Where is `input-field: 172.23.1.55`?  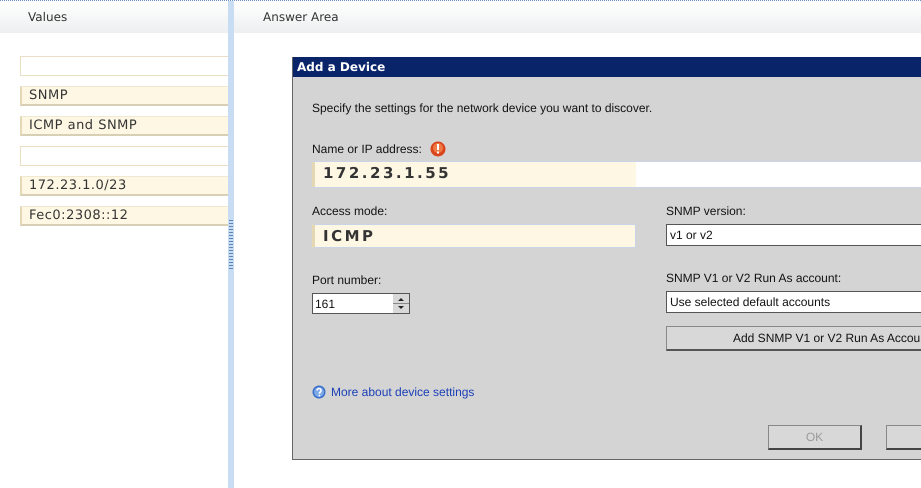
input-field: 172.23.1.55 is located at coordinates (616, 174).